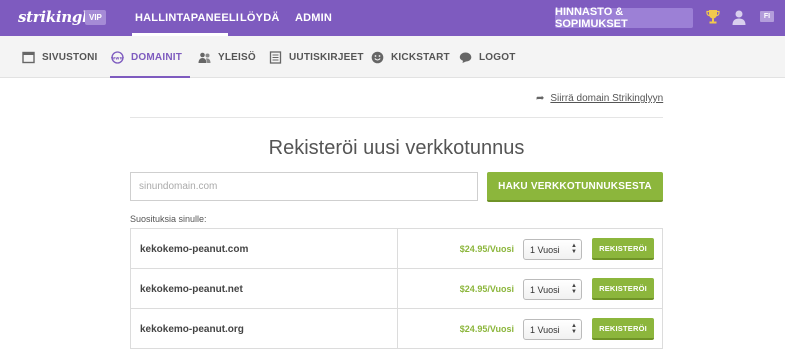 The image size is (785, 354). Describe the element at coordinates (260, 18) in the screenshot. I see `nav-loyda: LÖYDÄ` at that location.